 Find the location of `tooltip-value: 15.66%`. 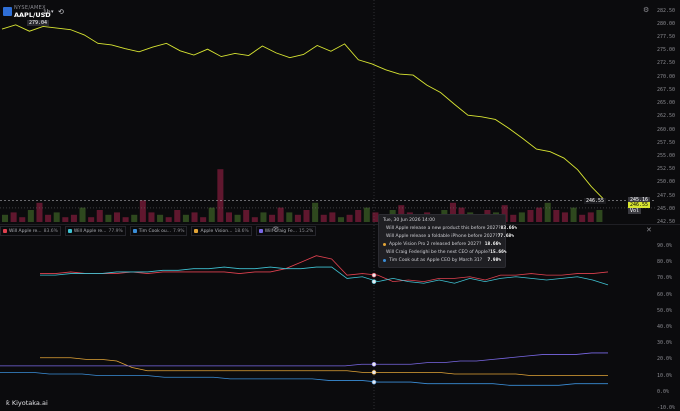

tooltip-value: 15.66% is located at coordinates (498, 252).